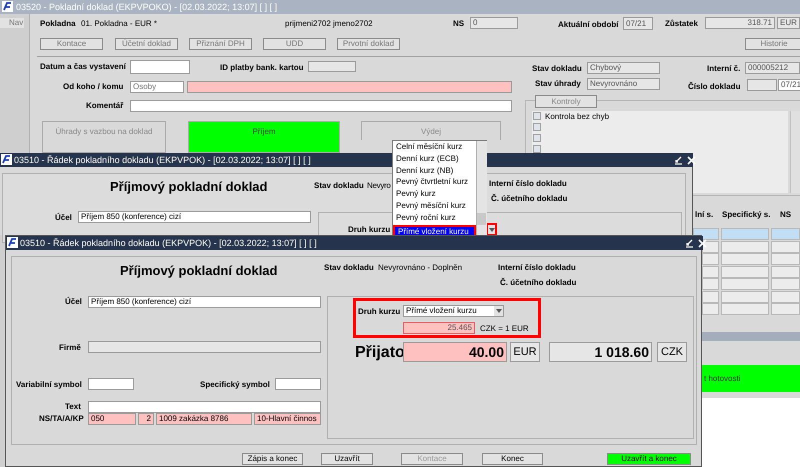 The height and width of the screenshot is (467, 800). Describe the element at coordinates (379, 186) in the screenshot. I see `field-value: Nevyro` at that location.